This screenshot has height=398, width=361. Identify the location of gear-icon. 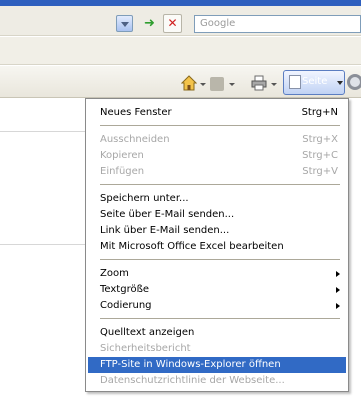
(354, 82).